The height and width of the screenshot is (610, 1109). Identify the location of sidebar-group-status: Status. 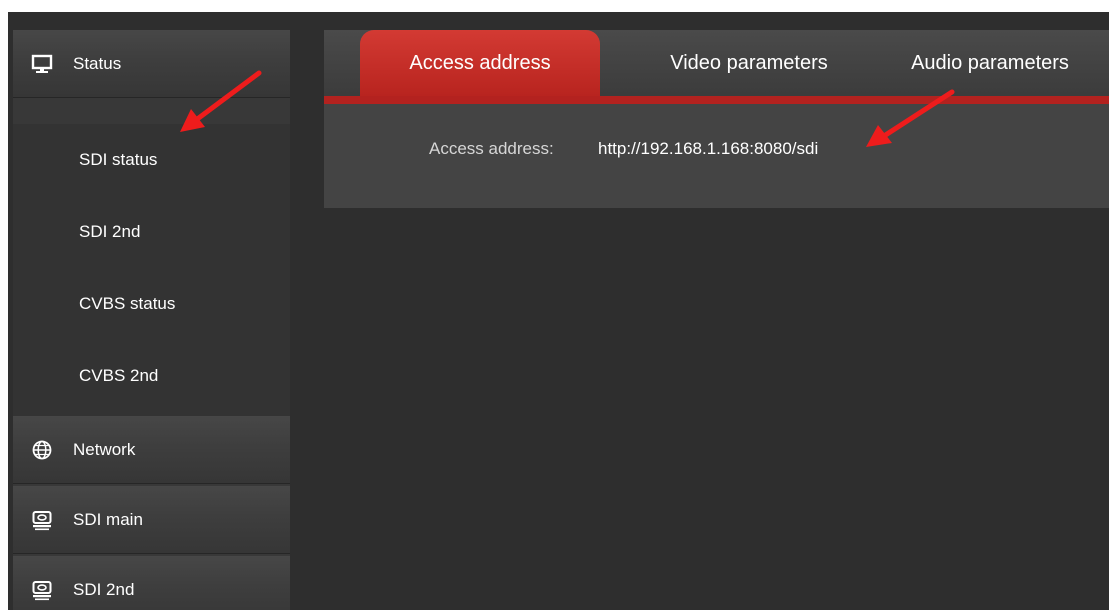
(151, 64).